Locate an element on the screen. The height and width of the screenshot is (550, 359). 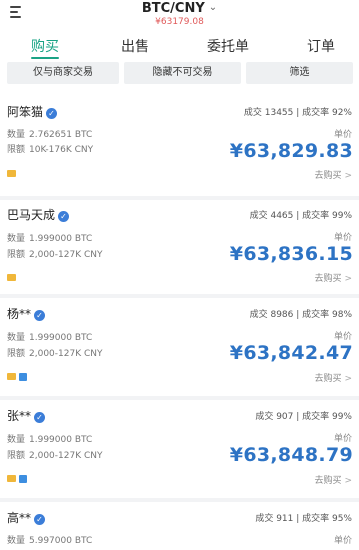
chevron-down-icon: ⌄ is located at coordinates (213, 7).